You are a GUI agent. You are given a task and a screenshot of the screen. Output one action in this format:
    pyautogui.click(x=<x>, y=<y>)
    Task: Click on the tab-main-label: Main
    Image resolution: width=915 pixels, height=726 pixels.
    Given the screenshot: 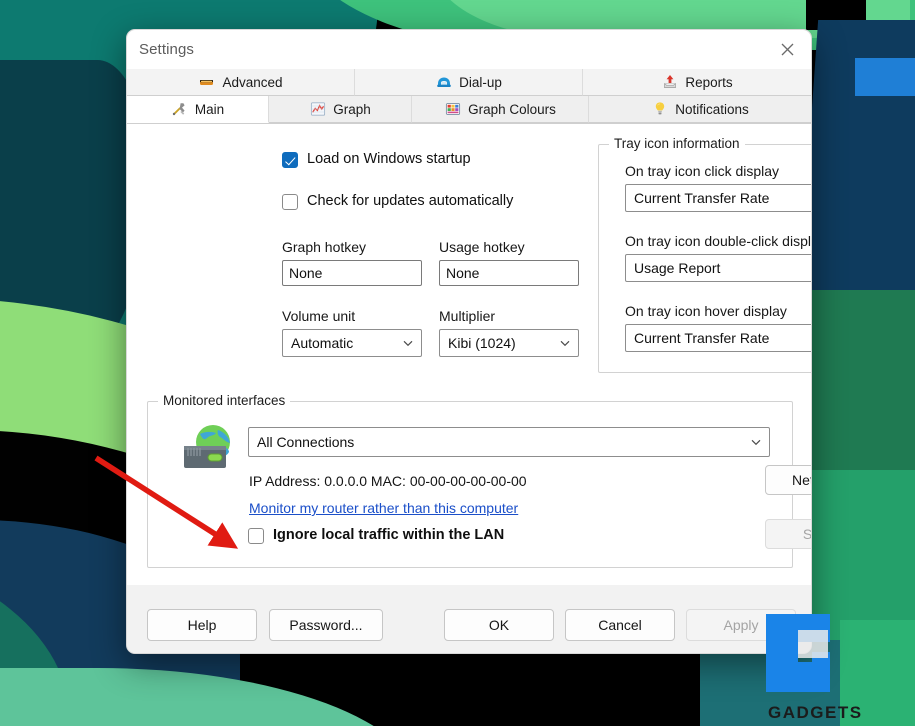 What is the action you would take?
    pyautogui.click(x=209, y=109)
    